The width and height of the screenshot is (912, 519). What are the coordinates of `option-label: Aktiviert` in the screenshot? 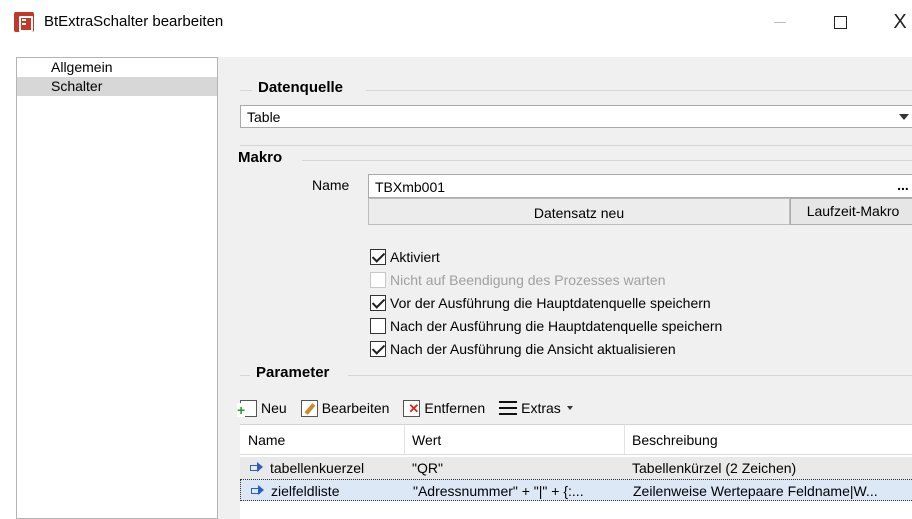 It's located at (415, 257).